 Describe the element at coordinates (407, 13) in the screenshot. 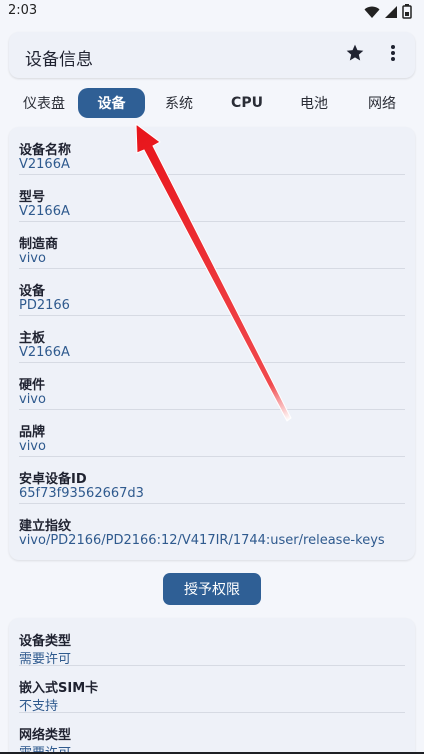

I see `battery-icon` at that location.